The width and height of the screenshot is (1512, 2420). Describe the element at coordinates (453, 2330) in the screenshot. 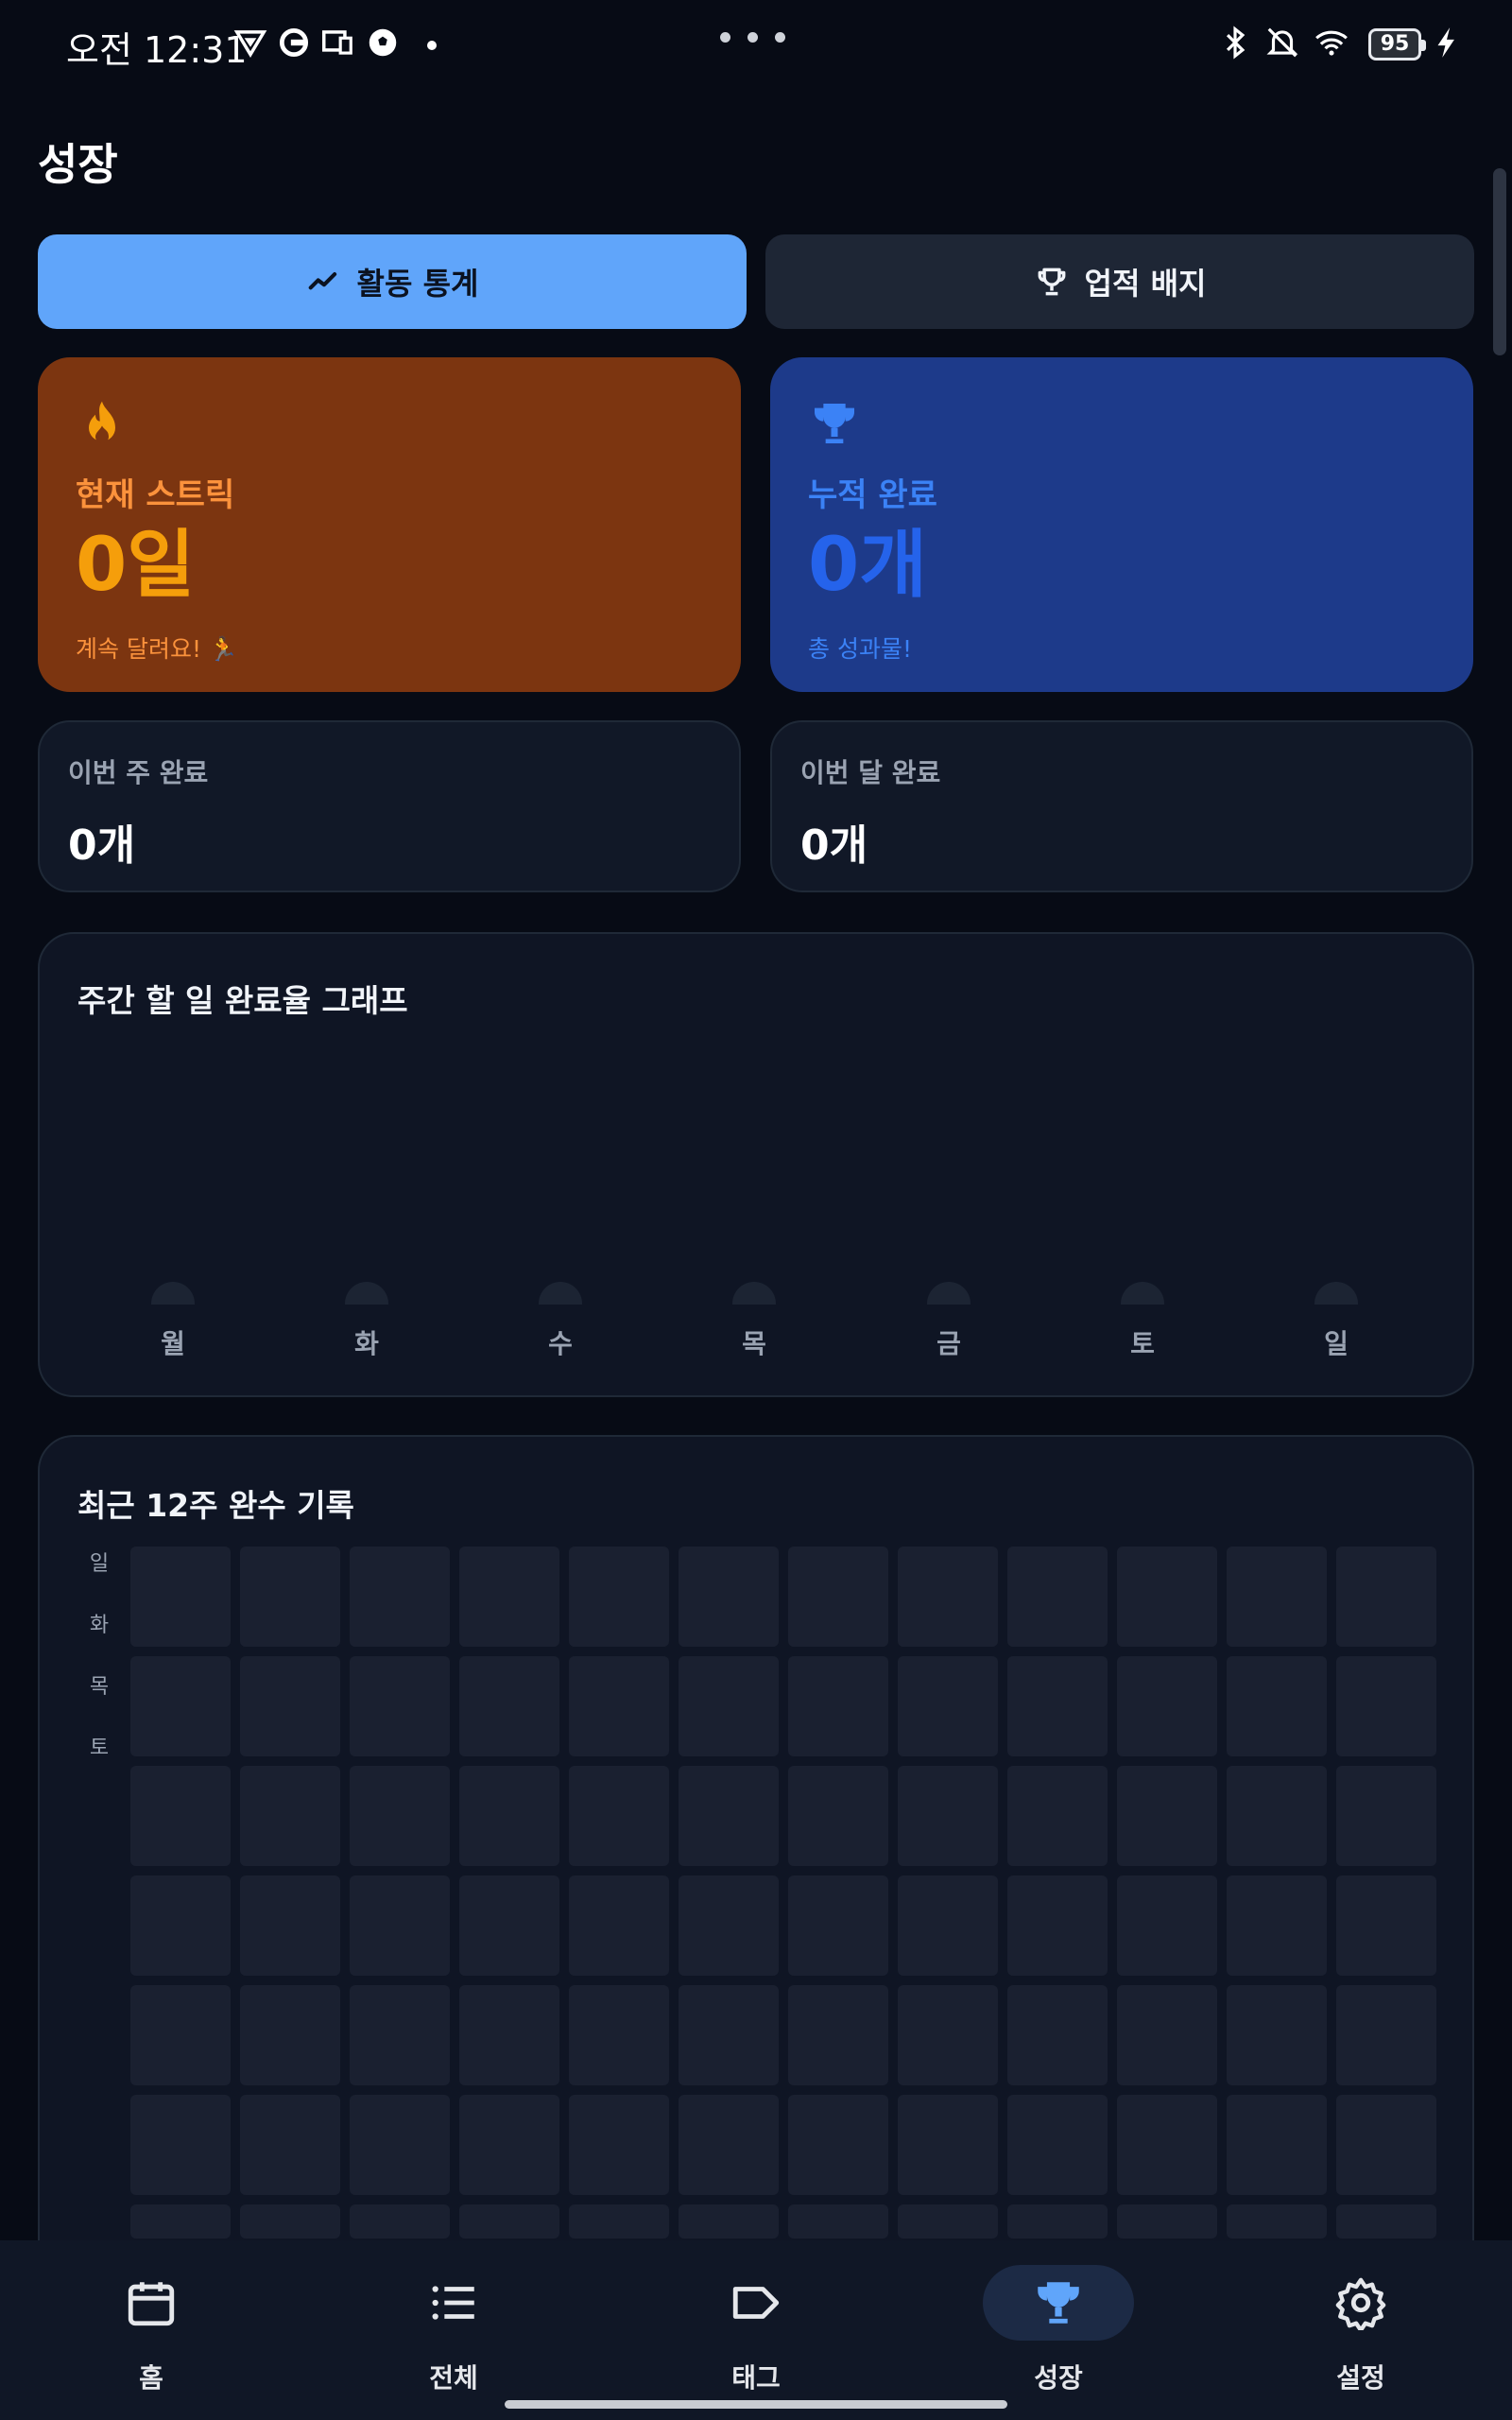

I see `nav-item-all: 전체` at that location.